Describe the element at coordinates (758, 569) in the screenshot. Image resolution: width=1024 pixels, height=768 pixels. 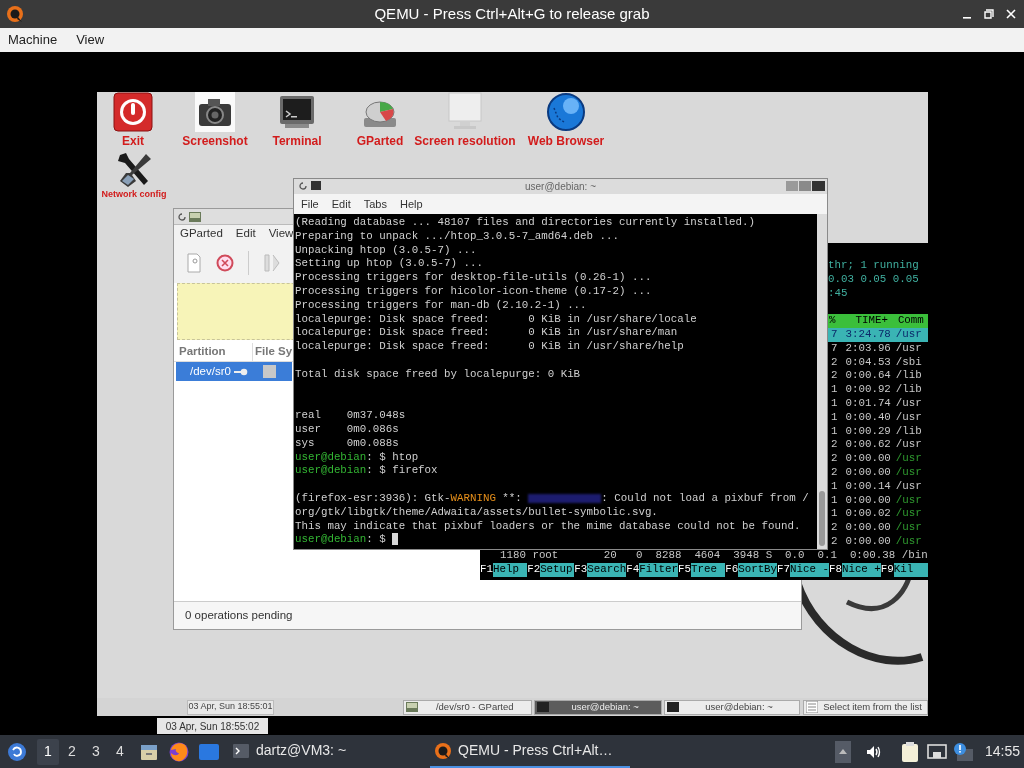
I see `function-key-button: SortBy` at that location.